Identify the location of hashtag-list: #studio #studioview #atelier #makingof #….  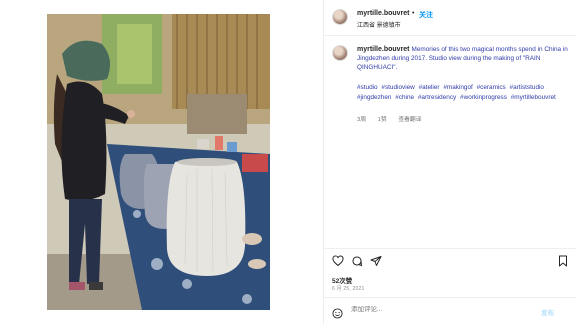
(463, 92).